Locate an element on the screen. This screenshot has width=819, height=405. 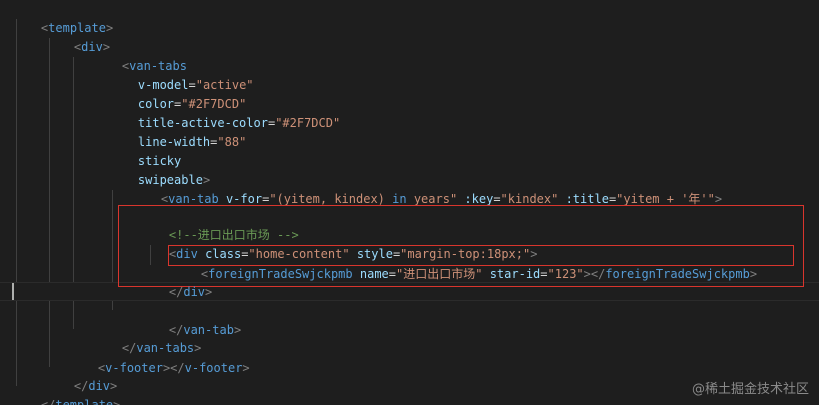
attribute-name: star-id is located at coordinates (515, 274).